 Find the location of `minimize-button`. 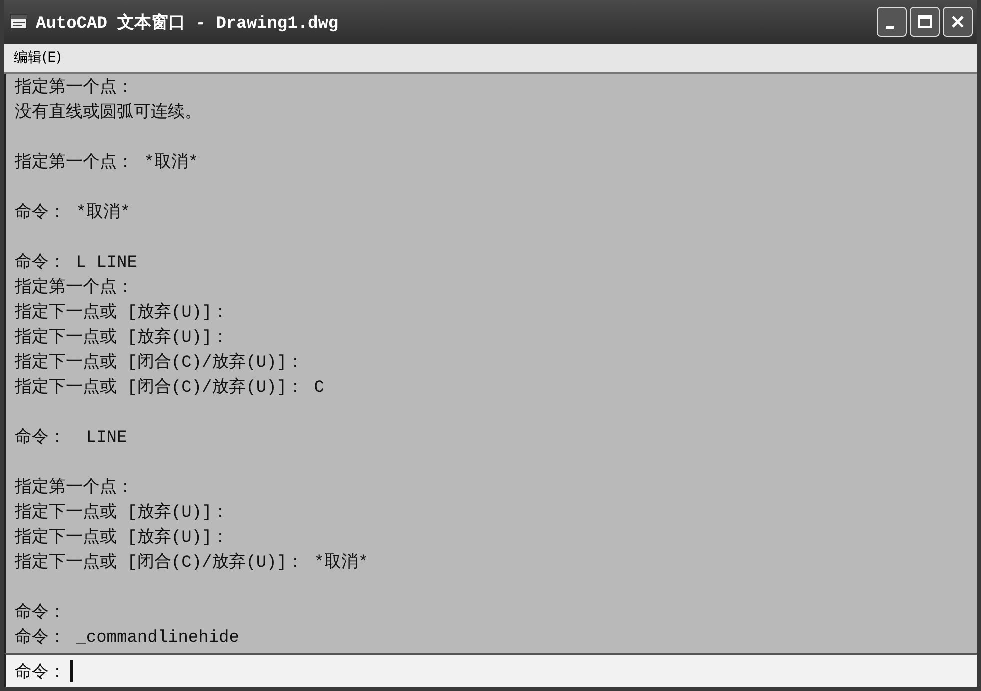

minimize-button is located at coordinates (892, 22).